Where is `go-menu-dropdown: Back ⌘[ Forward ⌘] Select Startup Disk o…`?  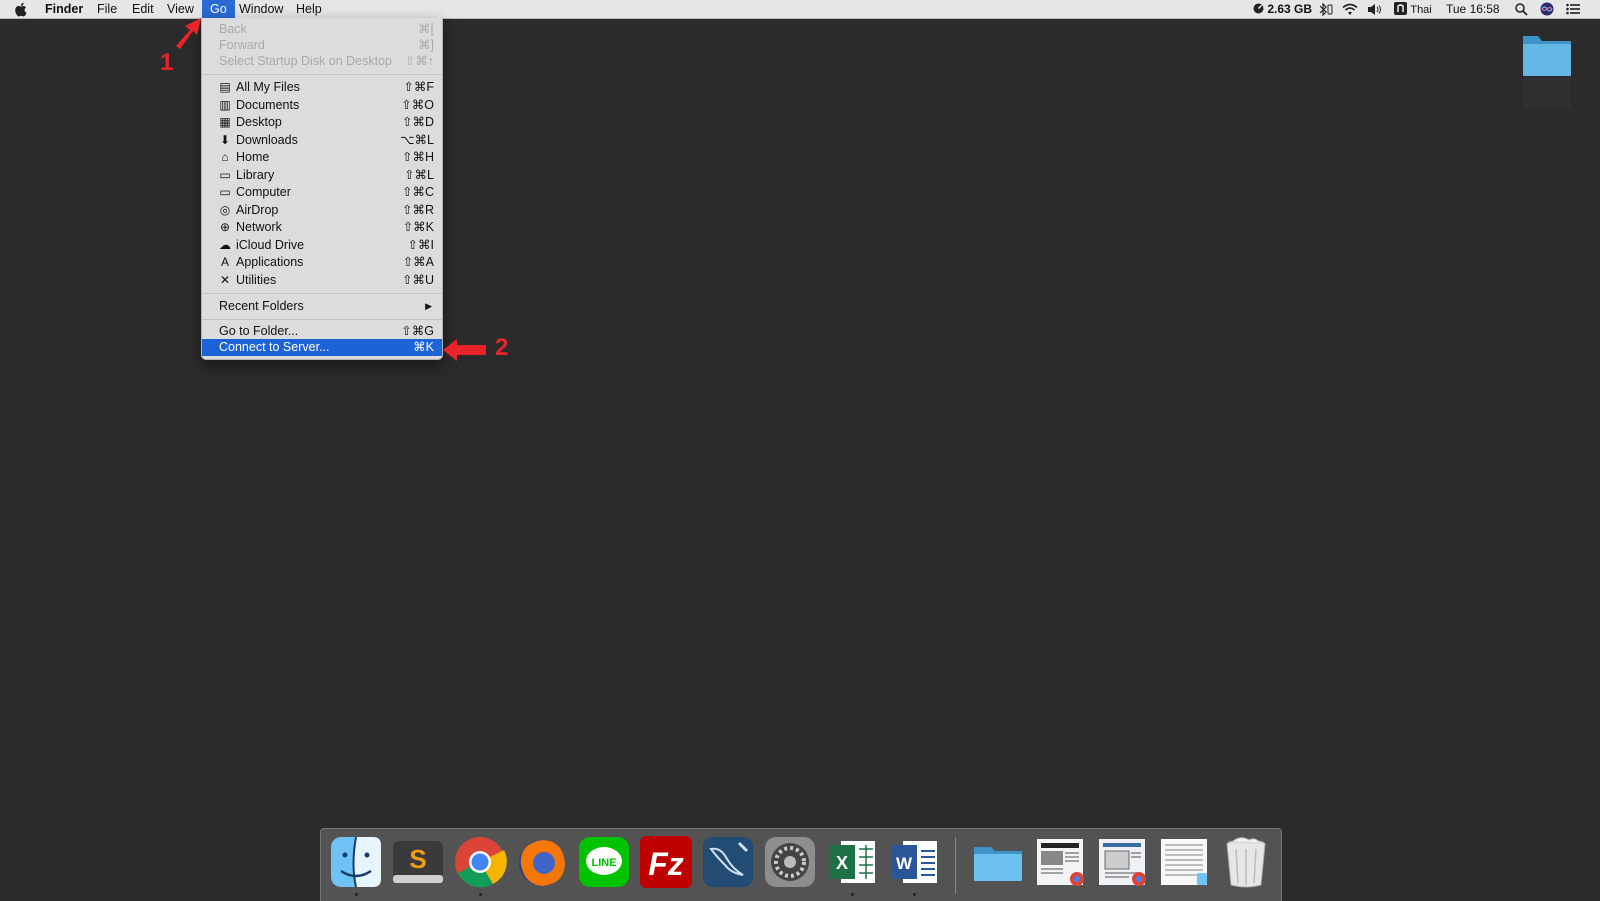 go-menu-dropdown: Back ⌘[ Forward ⌘] Select Startup Disk o… is located at coordinates (322, 189).